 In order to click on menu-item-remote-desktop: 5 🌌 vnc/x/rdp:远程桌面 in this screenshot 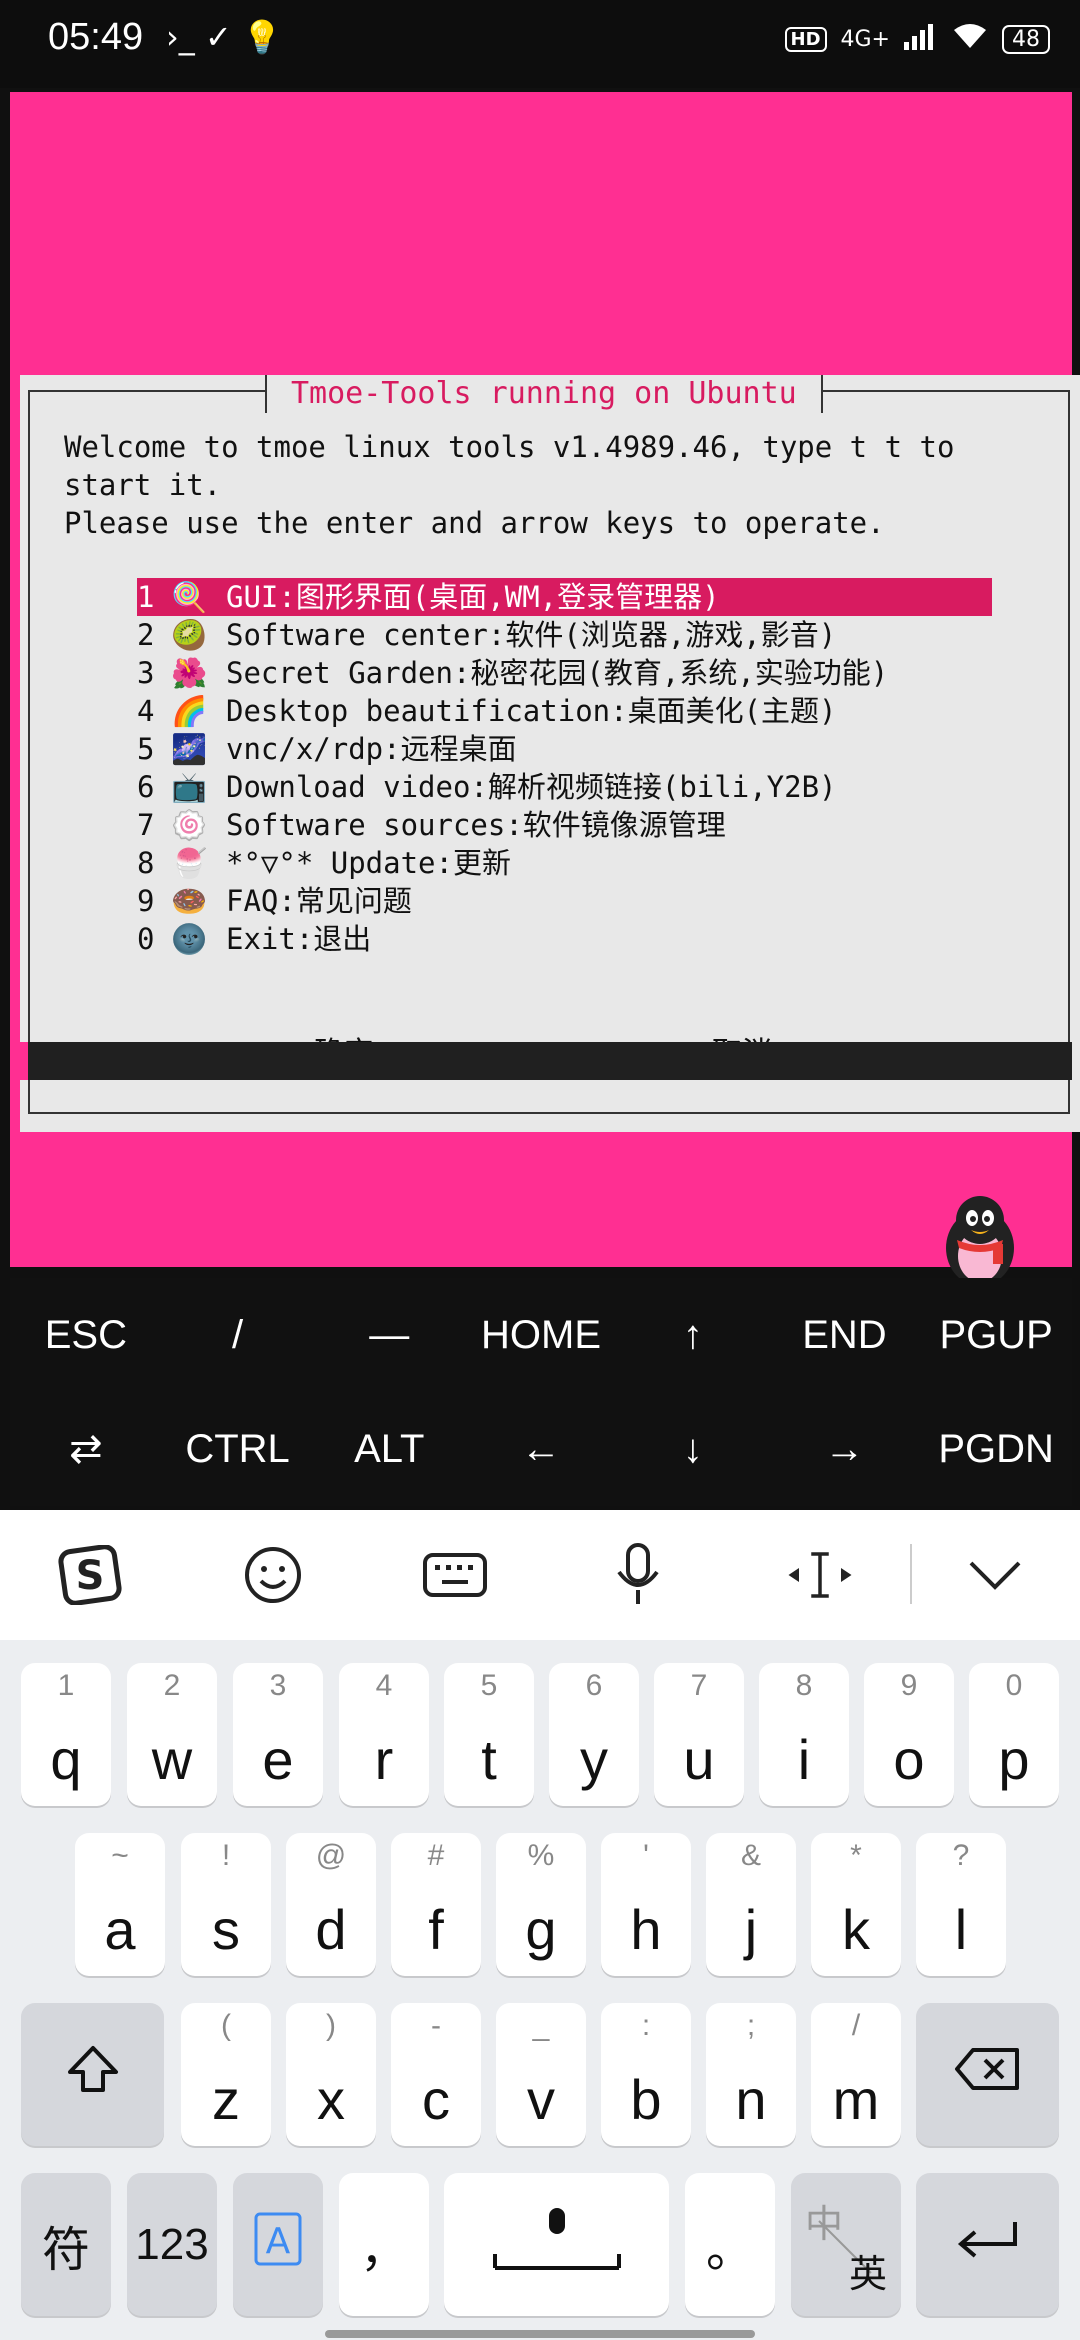, I will do `click(564, 749)`.